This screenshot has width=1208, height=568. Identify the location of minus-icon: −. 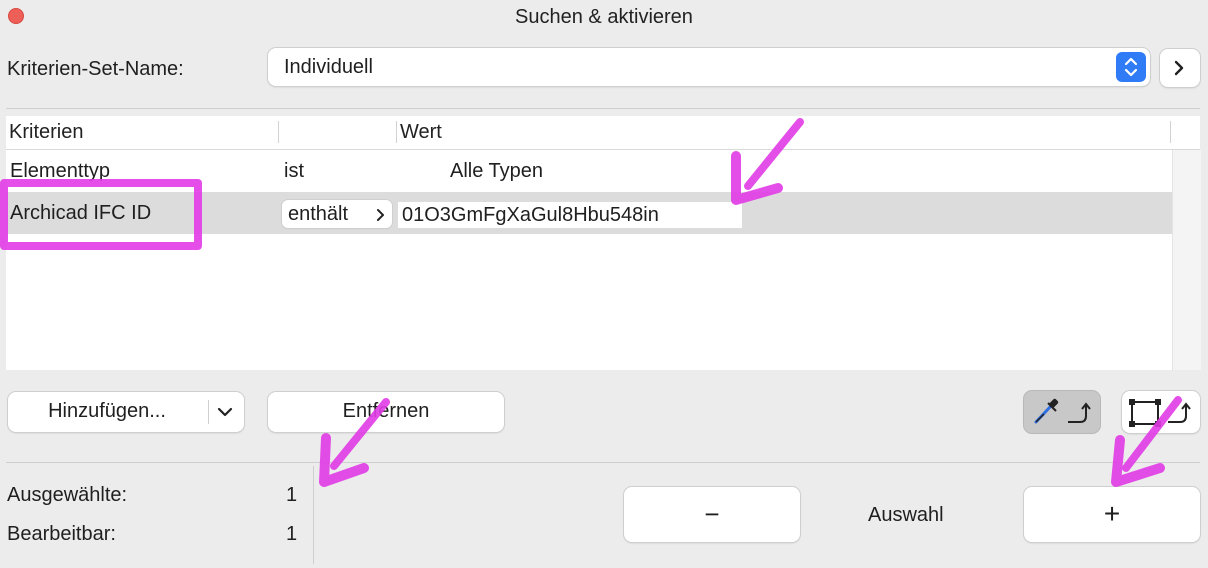
(712, 514).